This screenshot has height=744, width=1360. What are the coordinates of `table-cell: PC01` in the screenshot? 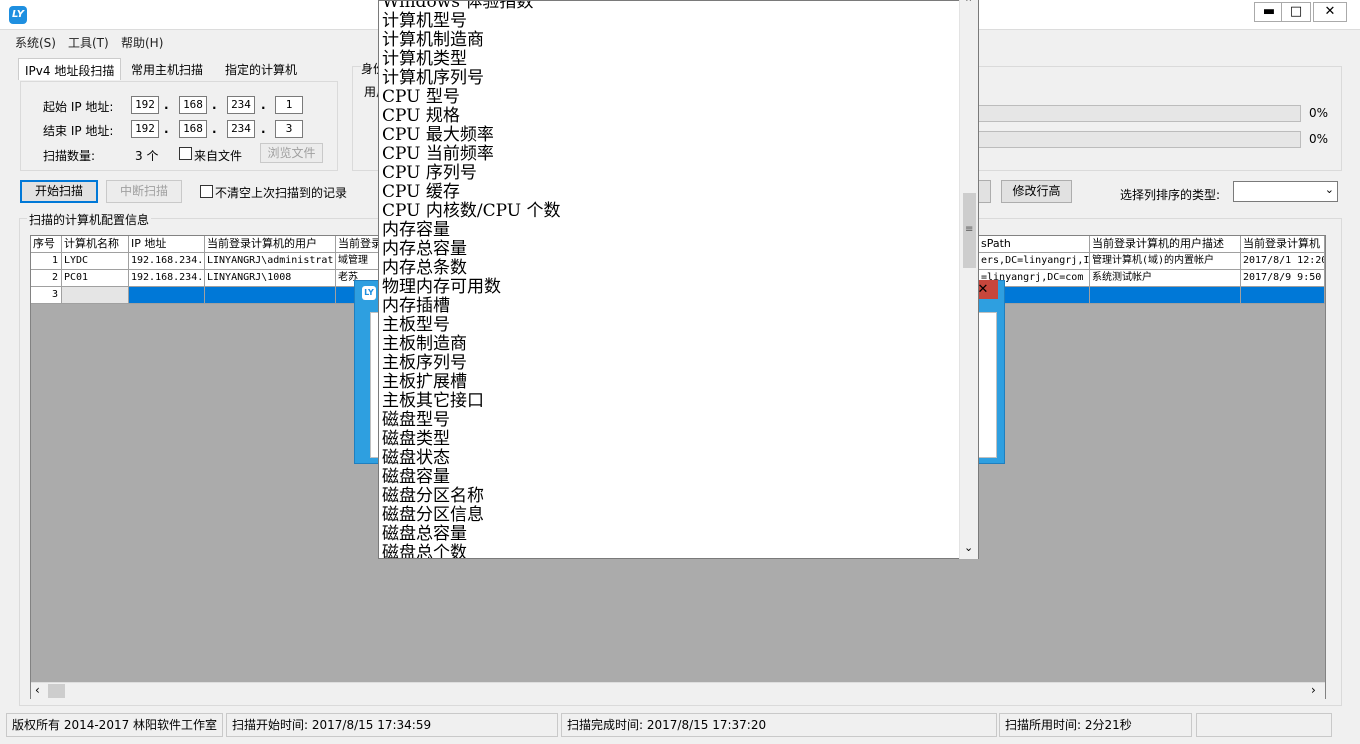 It's located at (95, 278).